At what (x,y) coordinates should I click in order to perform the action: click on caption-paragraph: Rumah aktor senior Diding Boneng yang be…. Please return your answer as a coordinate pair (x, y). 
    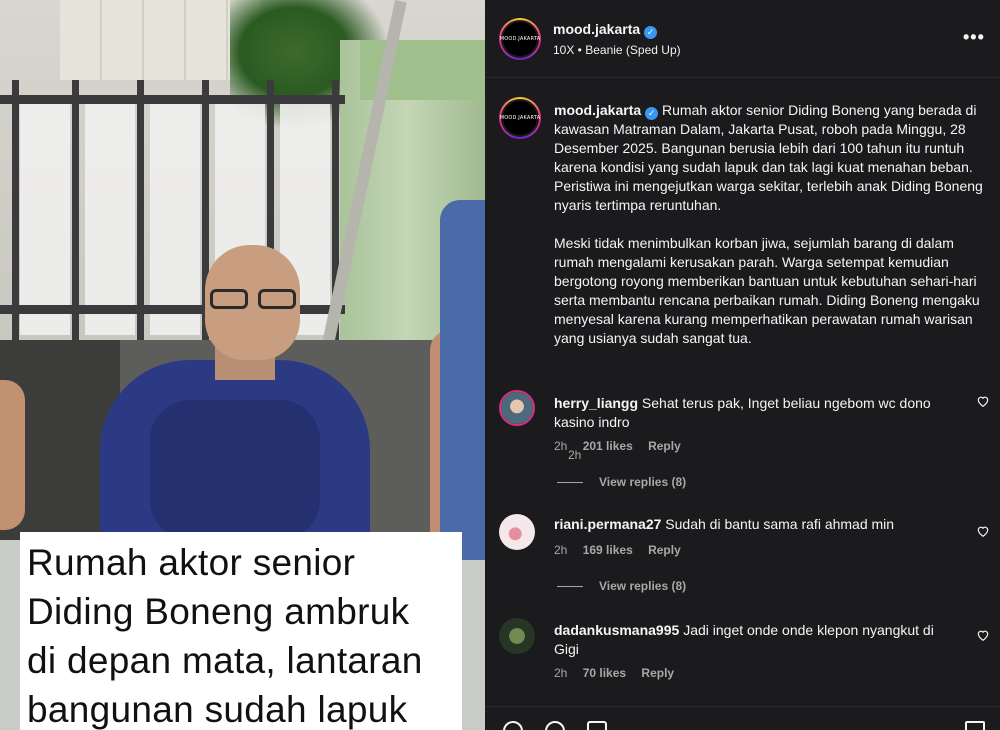
    Looking at the image, I should click on (768, 157).